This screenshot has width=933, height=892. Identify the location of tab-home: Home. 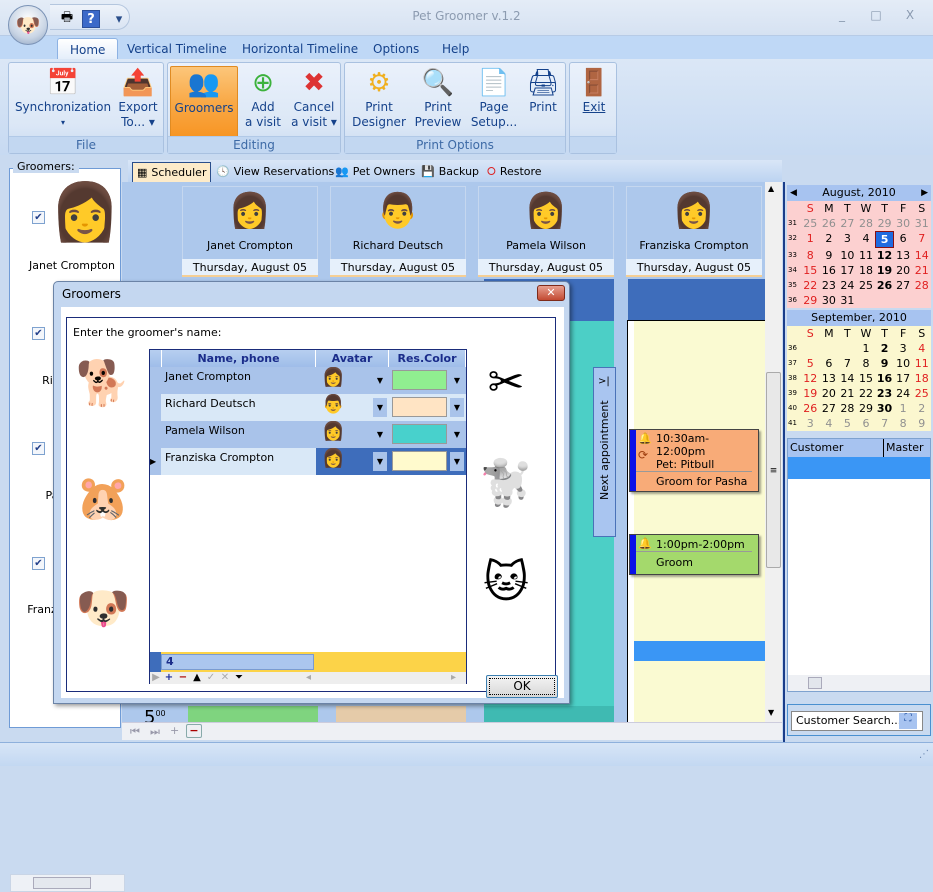
(88, 49).